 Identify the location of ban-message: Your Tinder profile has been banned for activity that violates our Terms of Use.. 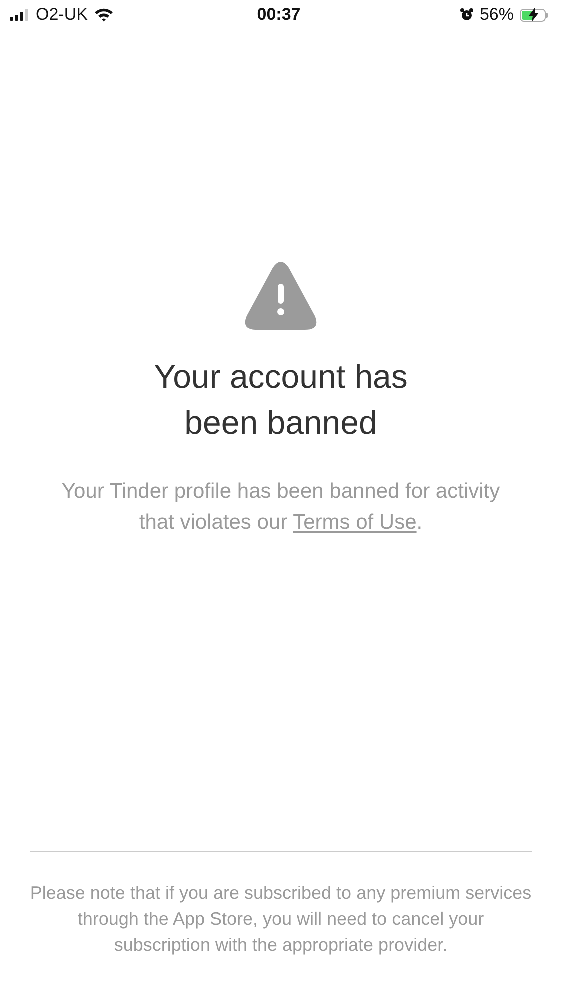
(281, 507).